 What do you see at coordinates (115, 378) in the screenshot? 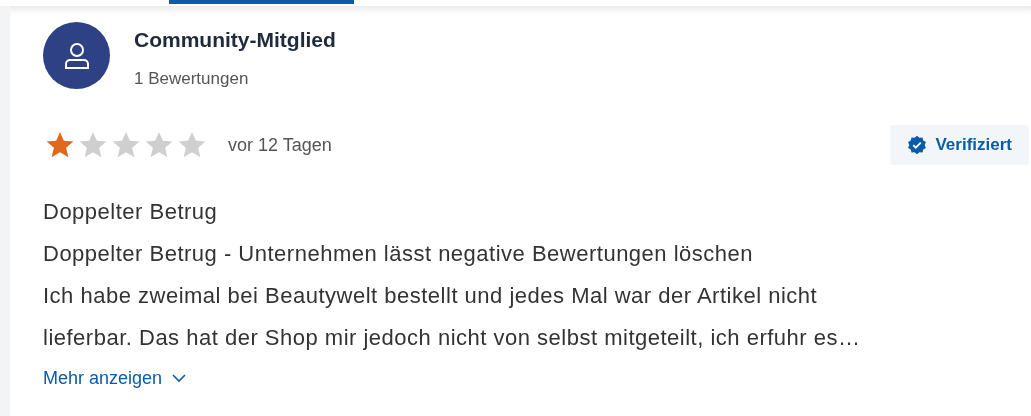
I see `show-more-link: Mehr anzeigen` at bounding box center [115, 378].